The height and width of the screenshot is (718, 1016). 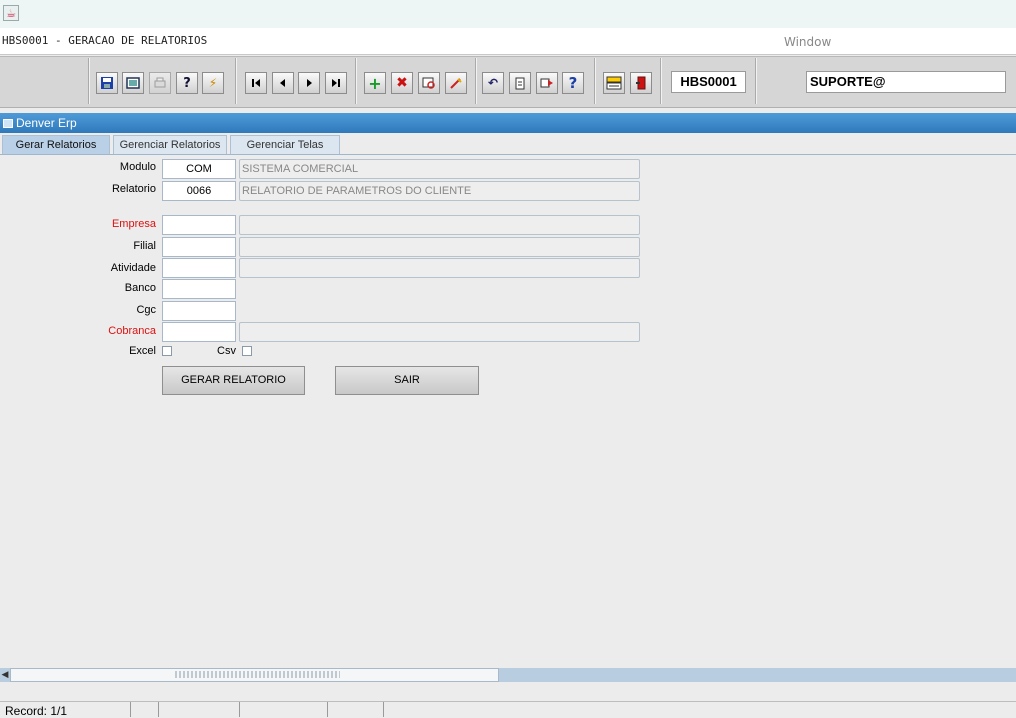 I want to click on banco-code-field, so click(x=199, y=289).